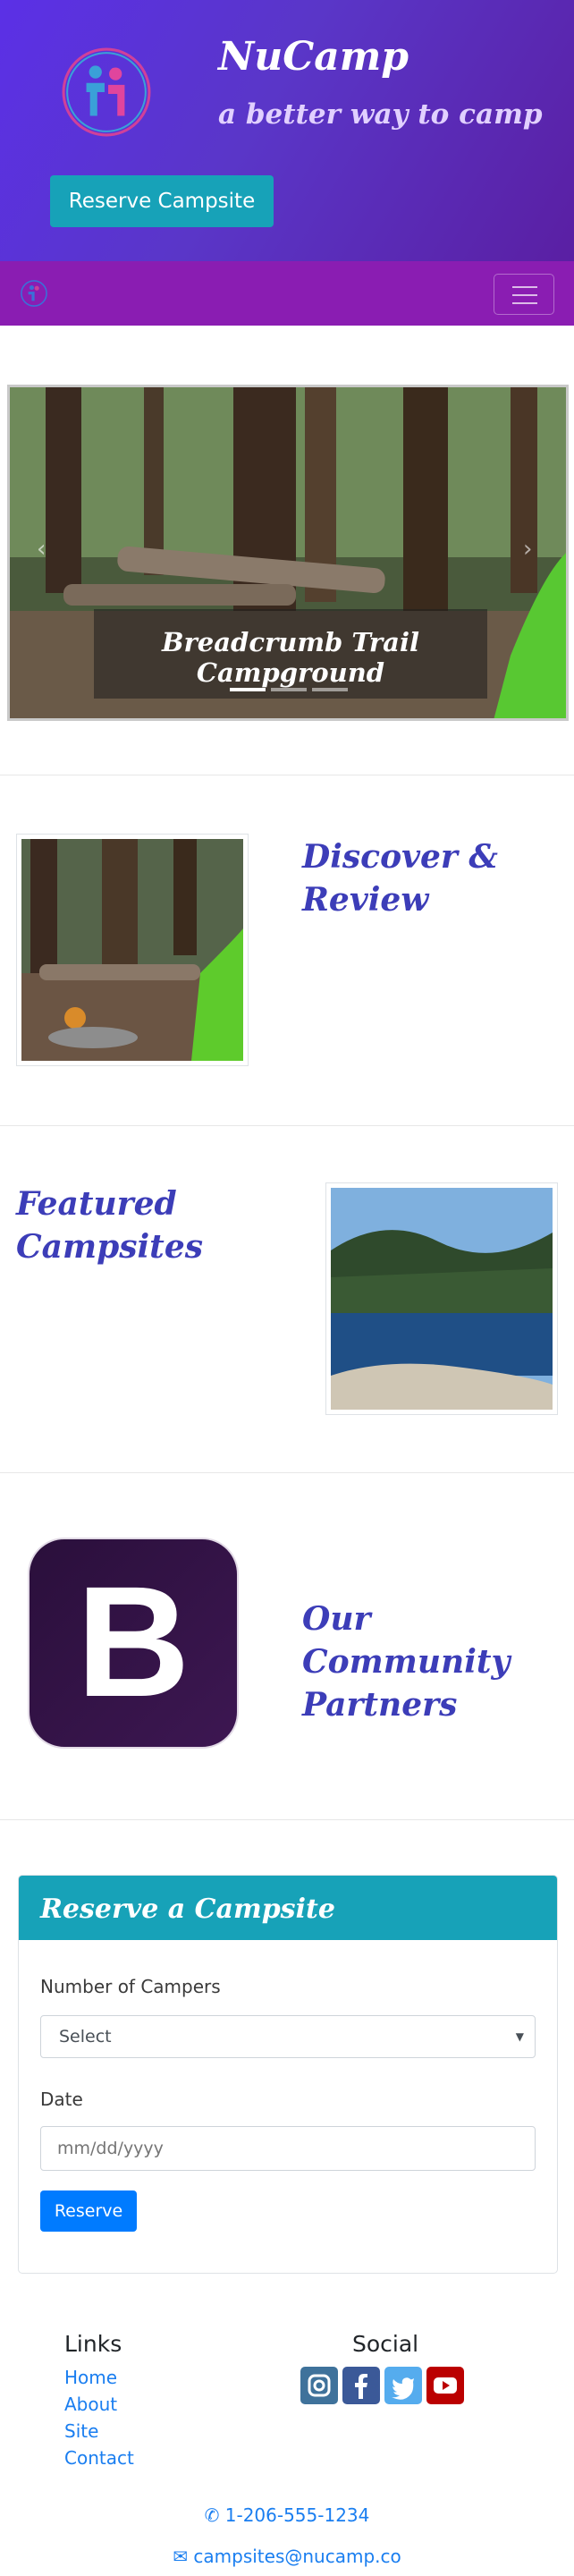 This screenshot has width=574, height=2576. What do you see at coordinates (90, 2404) in the screenshot?
I see `footer-link-about: About` at bounding box center [90, 2404].